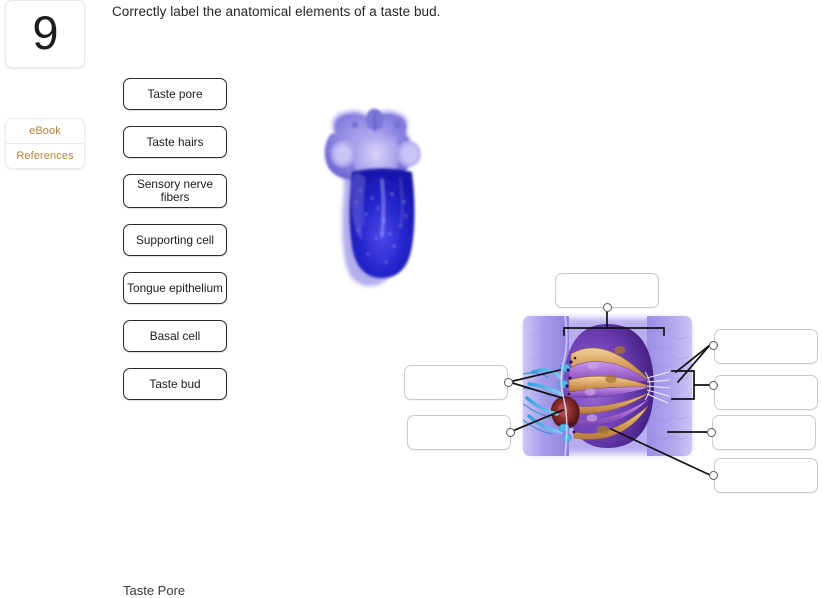  Describe the element at coordinates (175, 288) in the screenshot. I see `drag-label-tongue-epithelium: Tongue epithelium` at that location.